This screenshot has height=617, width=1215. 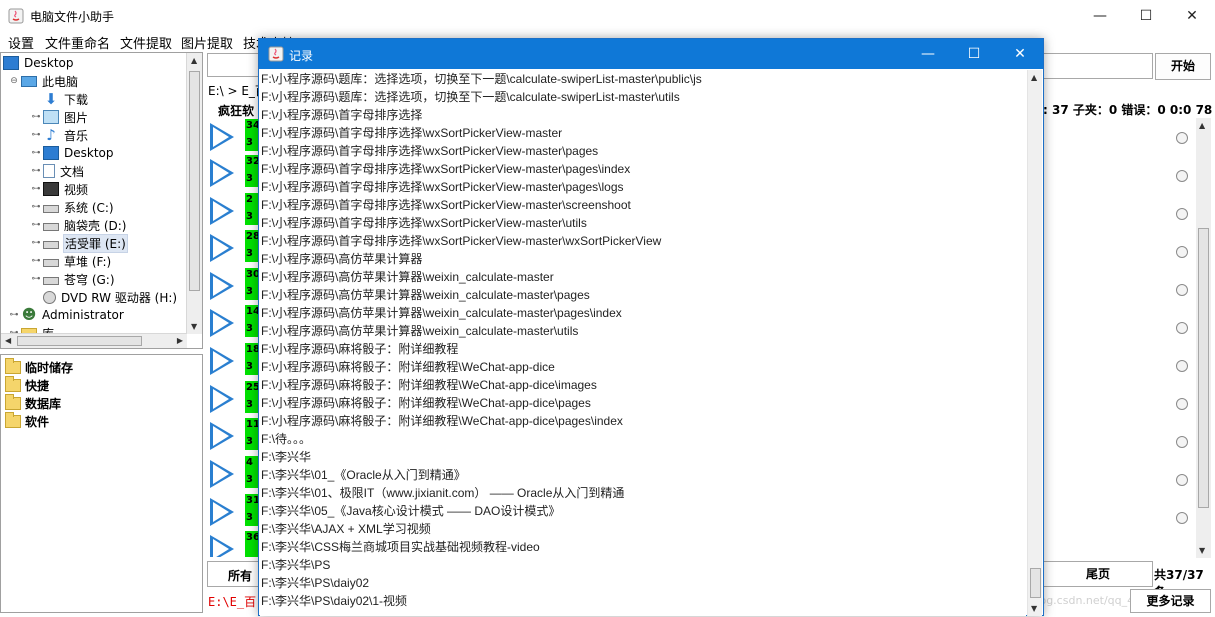 What do you see at coordinates (33, 402) in the screenshot?
I see `favorite-database: 数据库` at bounding box center [33, 402].